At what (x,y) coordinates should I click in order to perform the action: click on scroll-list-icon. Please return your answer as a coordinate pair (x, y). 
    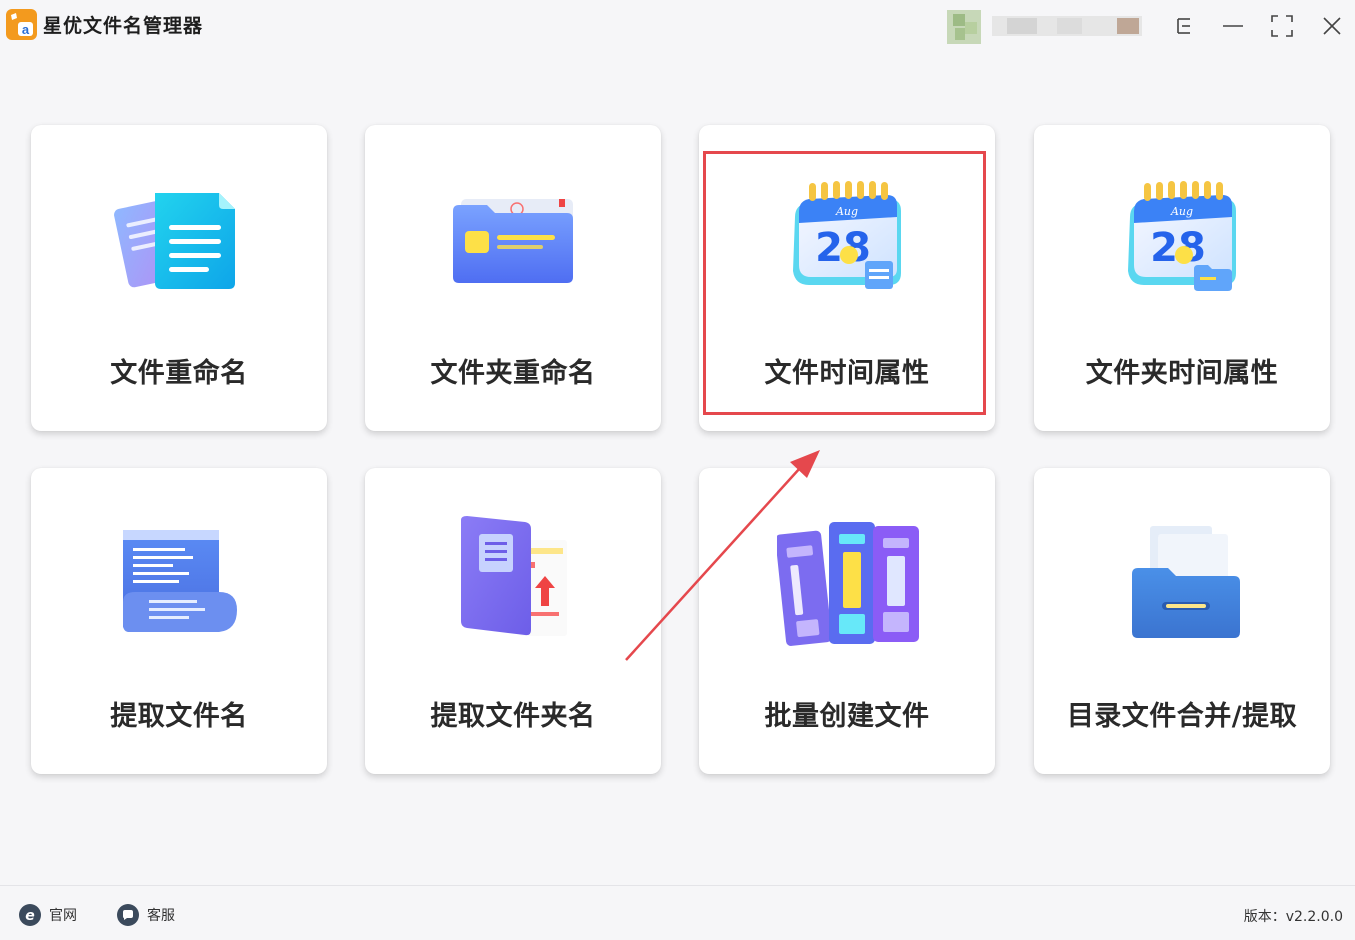
    Looking at the image, I should click on (179, 578).